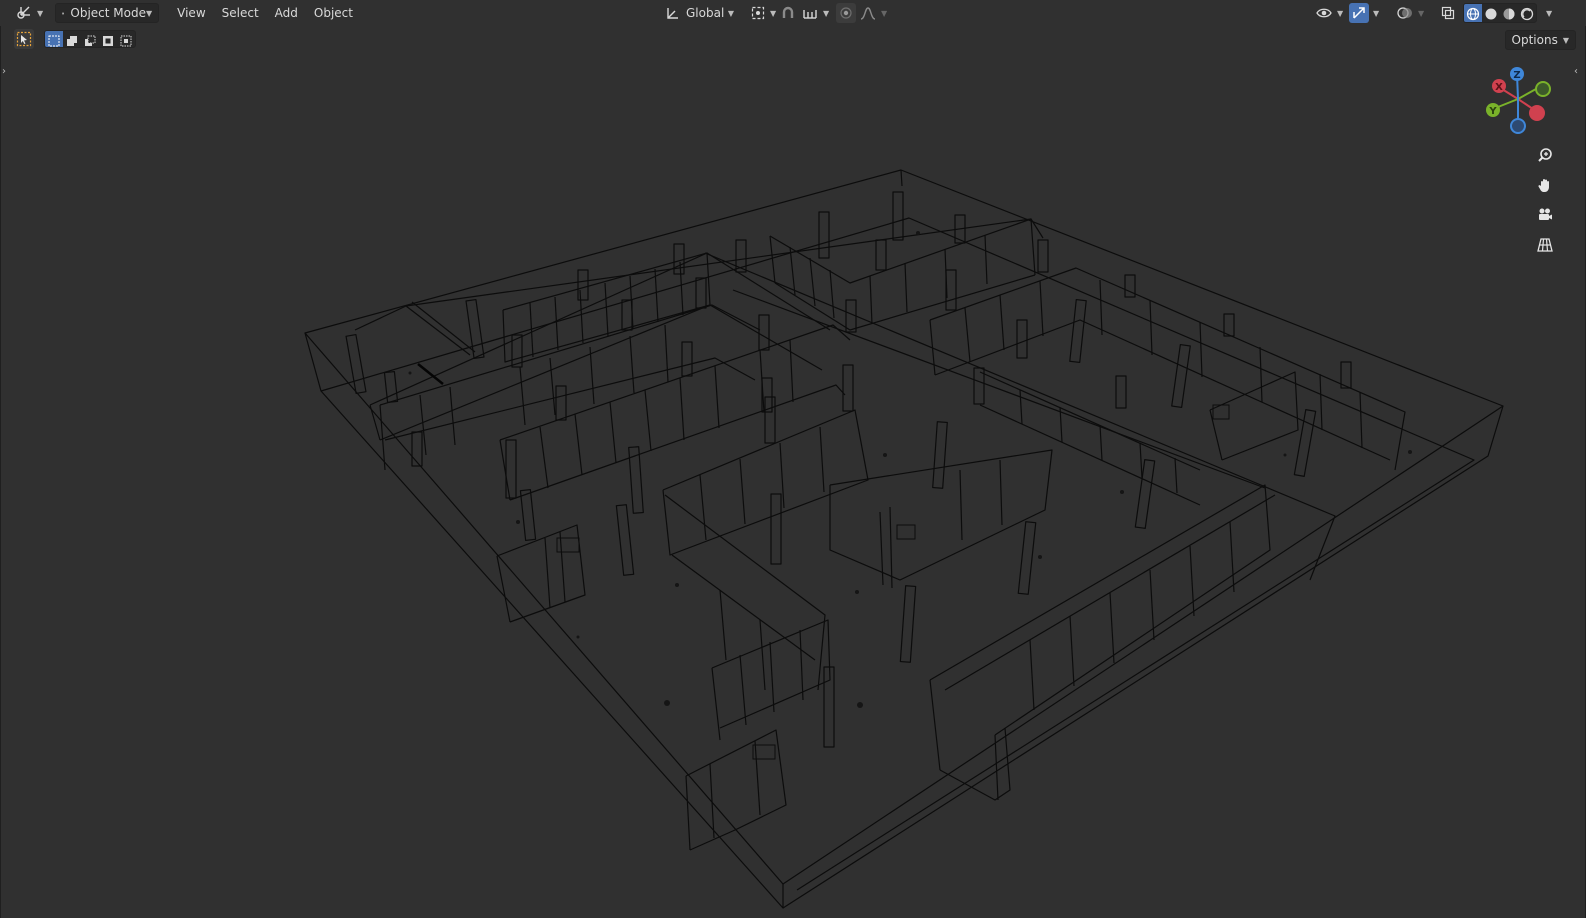 The height and width of the screenshot is (918, 1586). I want to click on falloff-dropdown: ▼, so click(873, 13).